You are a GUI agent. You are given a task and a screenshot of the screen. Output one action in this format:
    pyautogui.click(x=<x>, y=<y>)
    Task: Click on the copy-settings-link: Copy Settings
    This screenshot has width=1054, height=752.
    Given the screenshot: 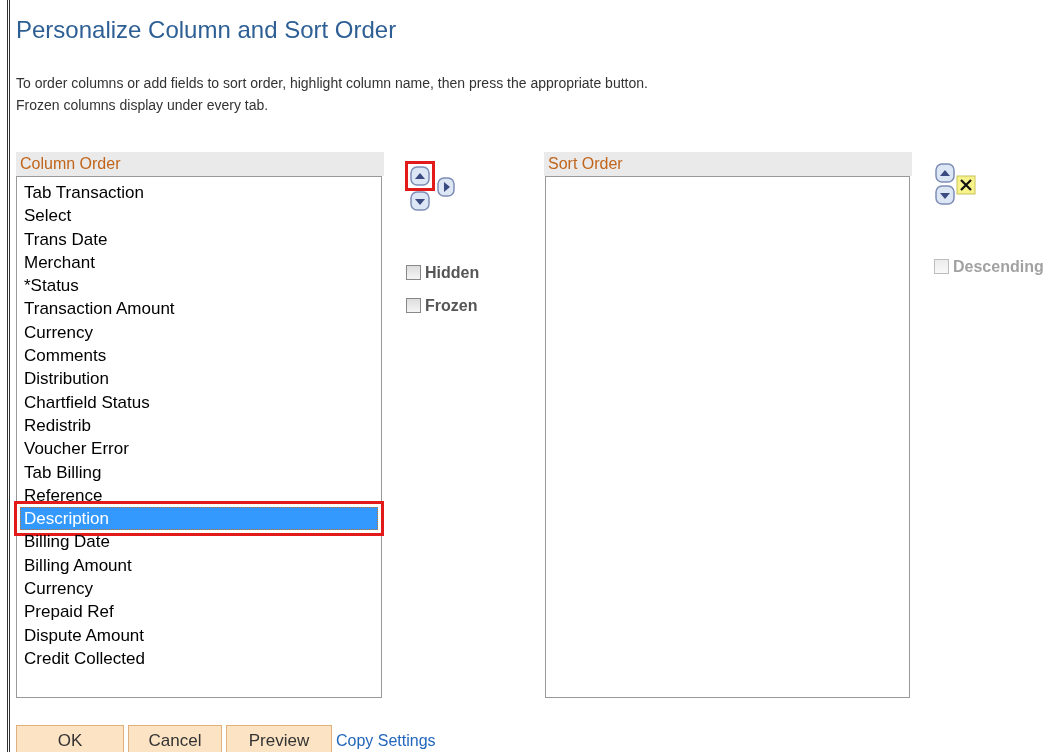 What is the action you would take?
    pyautogui.click(x=386, y=740)
    